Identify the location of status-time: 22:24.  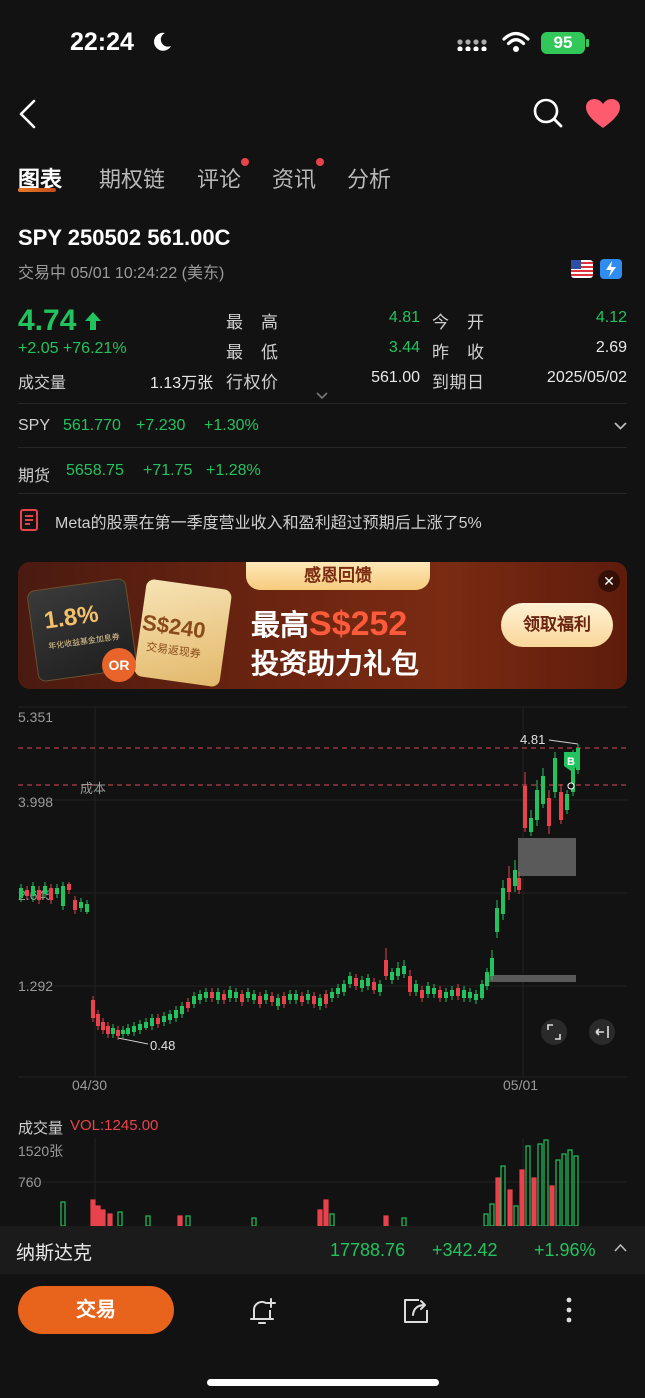
(102, 42).